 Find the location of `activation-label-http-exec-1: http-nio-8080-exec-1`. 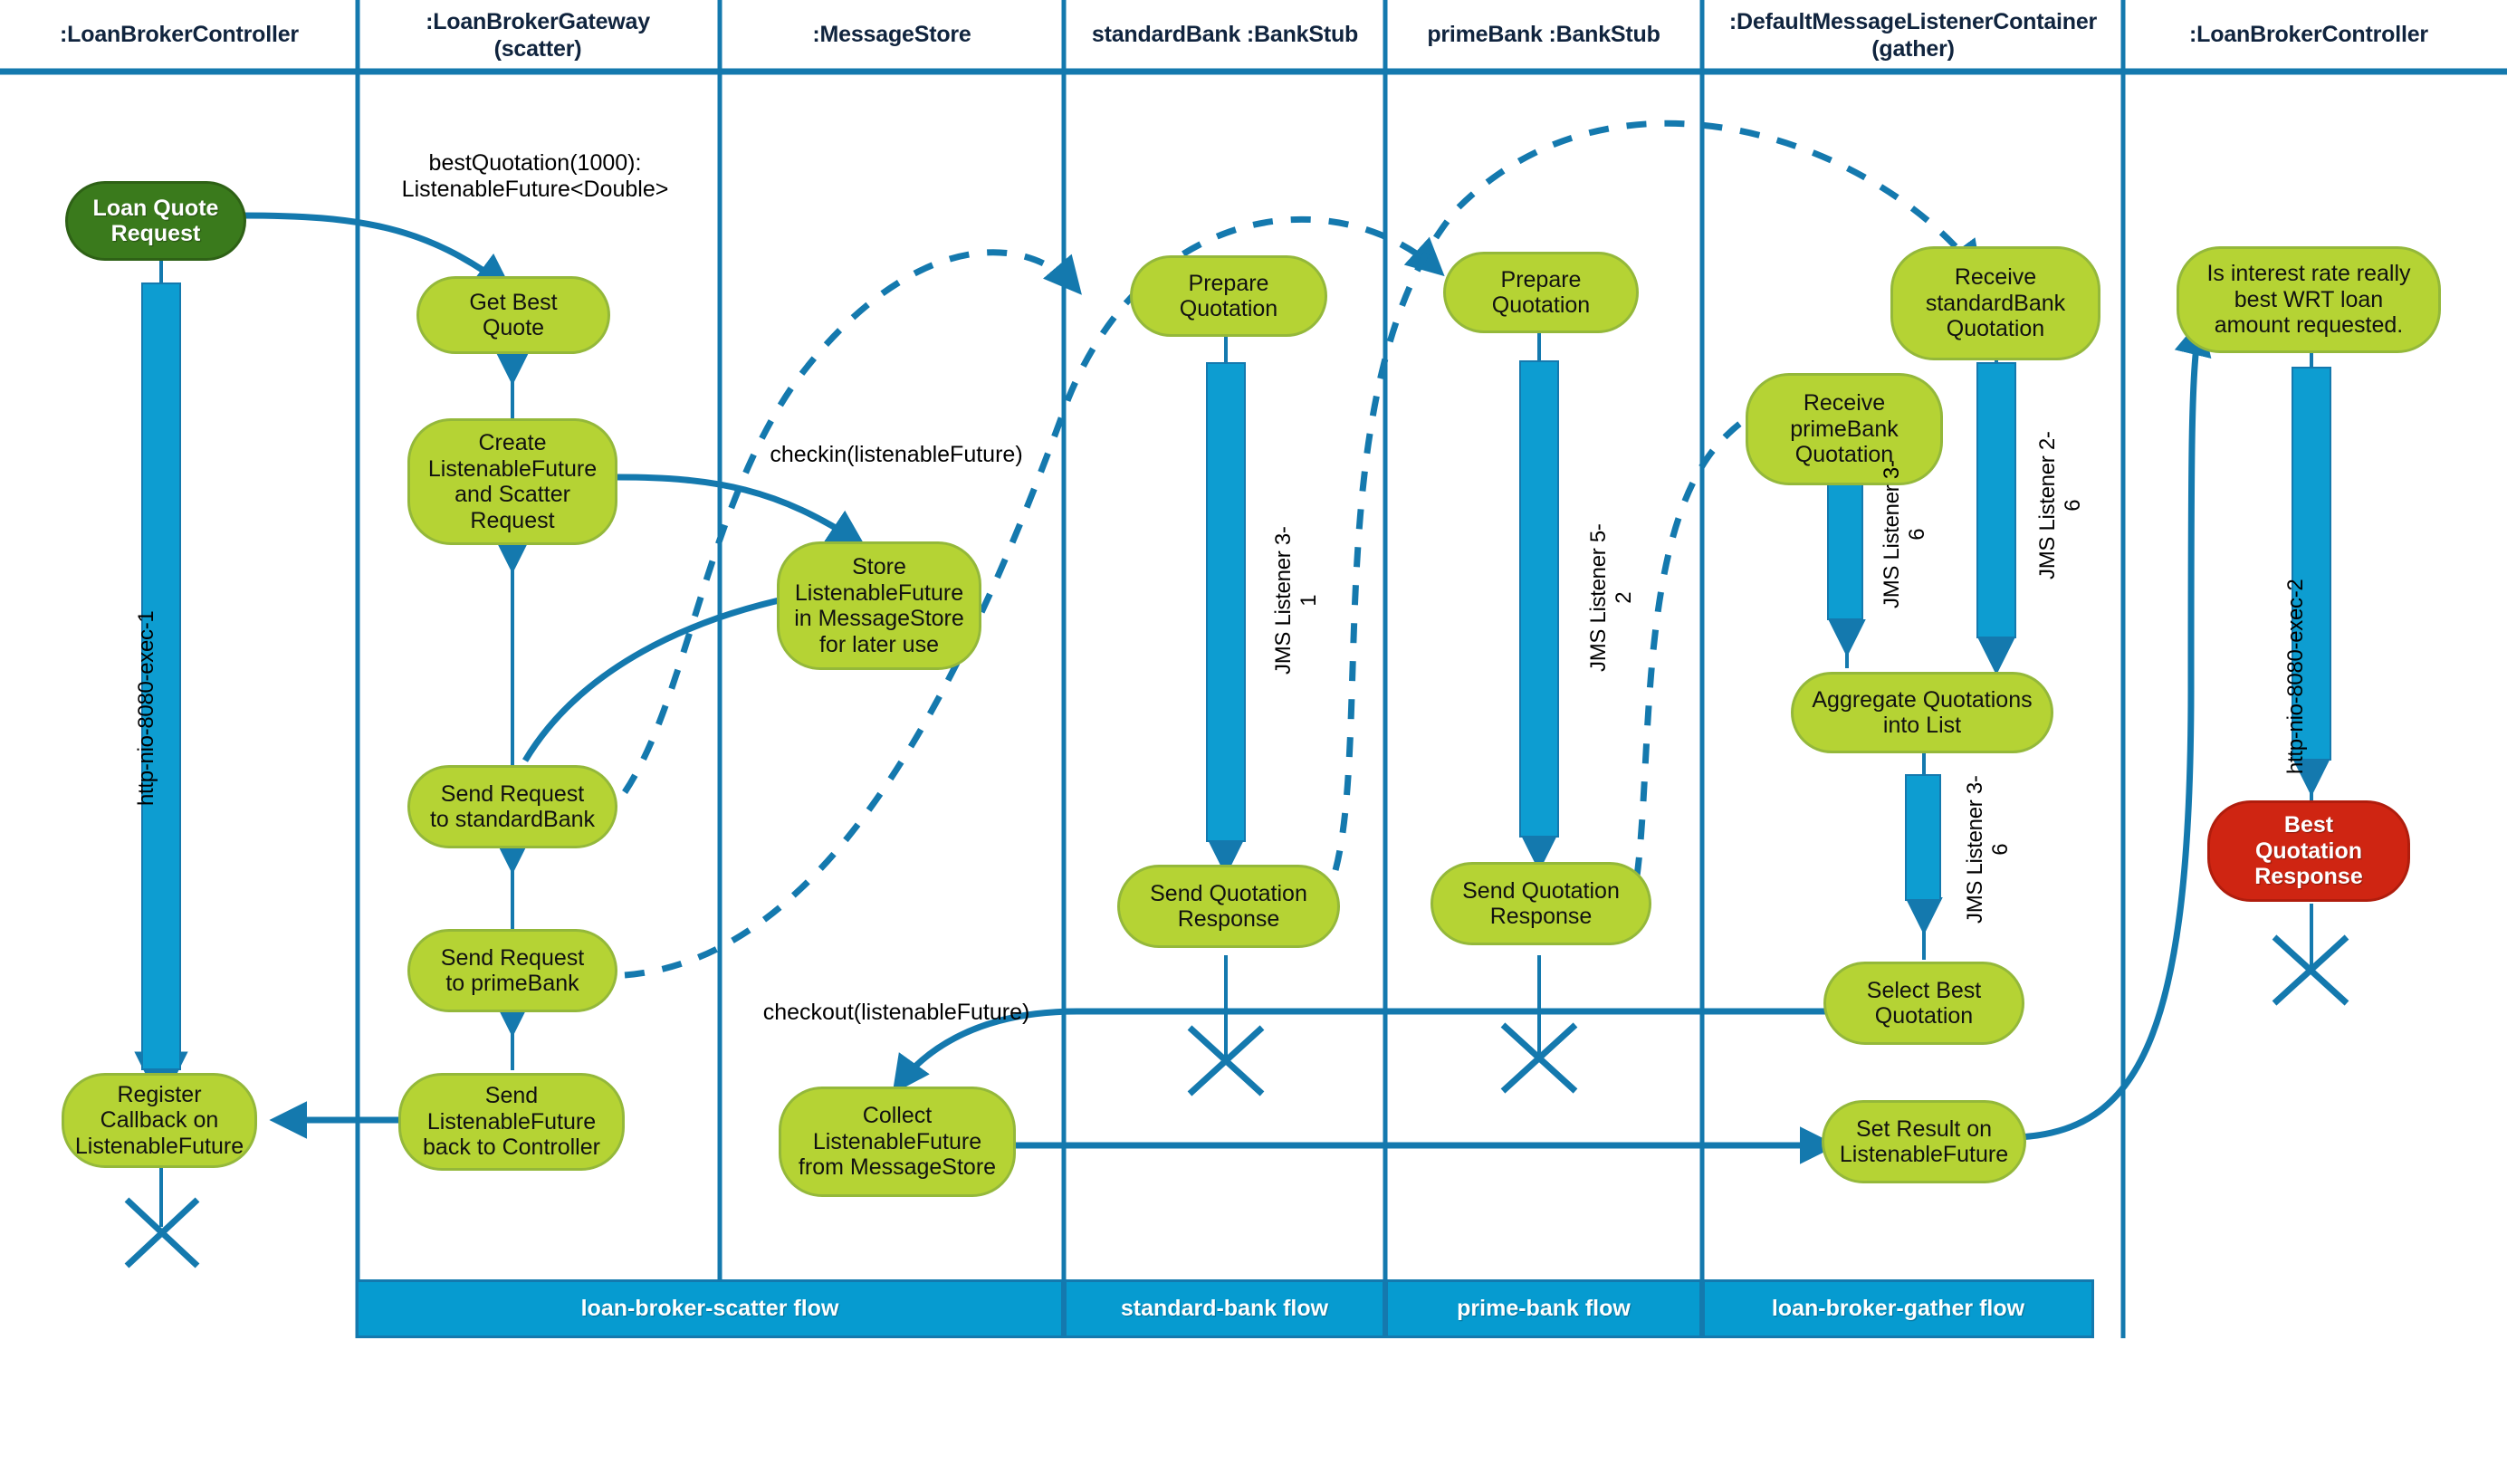

activation-label-http-exec-1: http-nio-8080-exec-1 is located at coordinates (146, 708).